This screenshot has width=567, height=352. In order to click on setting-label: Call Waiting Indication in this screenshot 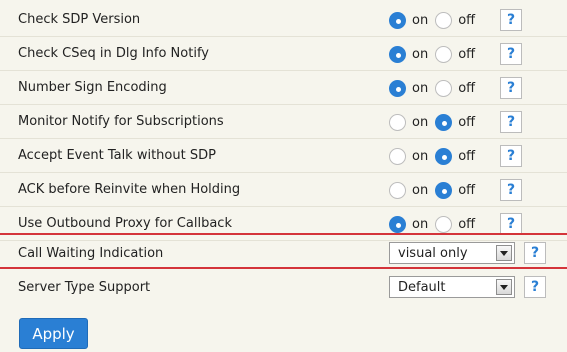, I will do `click(91, 253)`.